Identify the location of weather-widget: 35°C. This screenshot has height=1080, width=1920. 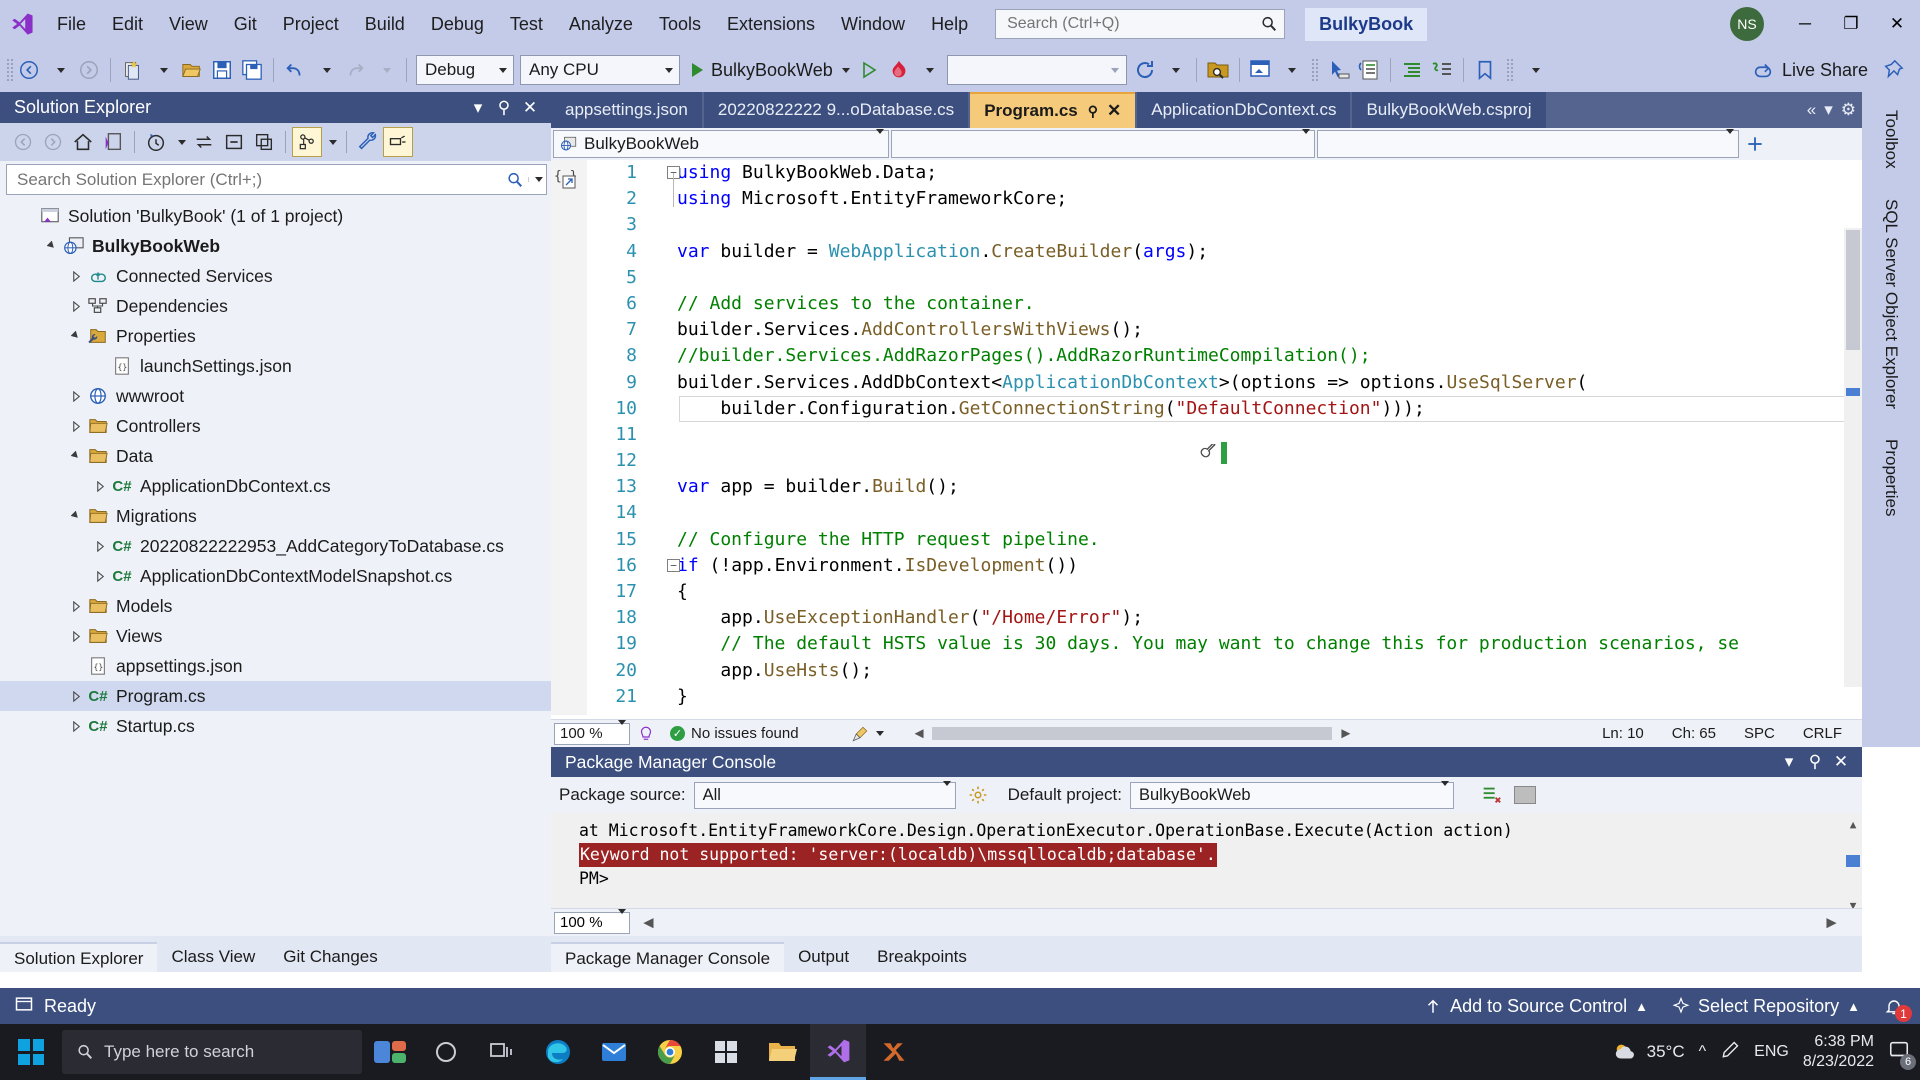
(1649, 1052).